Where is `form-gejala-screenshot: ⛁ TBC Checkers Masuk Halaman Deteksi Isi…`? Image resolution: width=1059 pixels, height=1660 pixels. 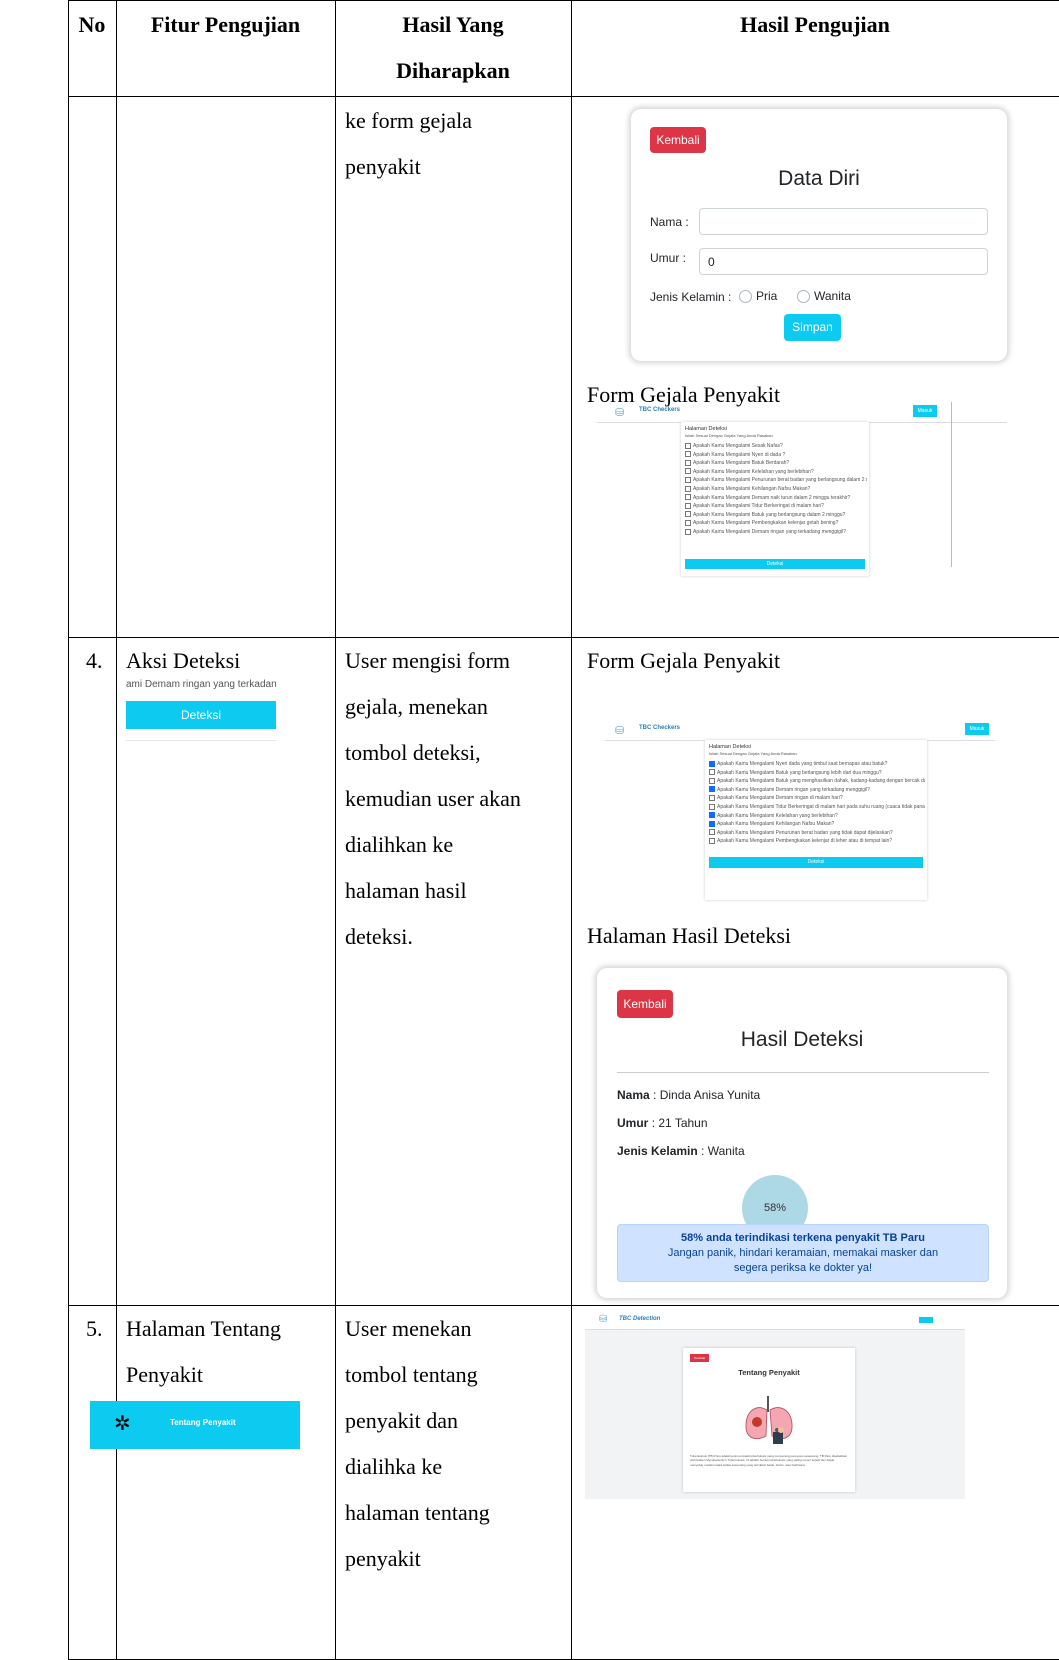
form-gejala-screenshot: ⛁ TBC Checkers Masuk Halaman Deteksi Isi… is located at coordinates (802, 492).